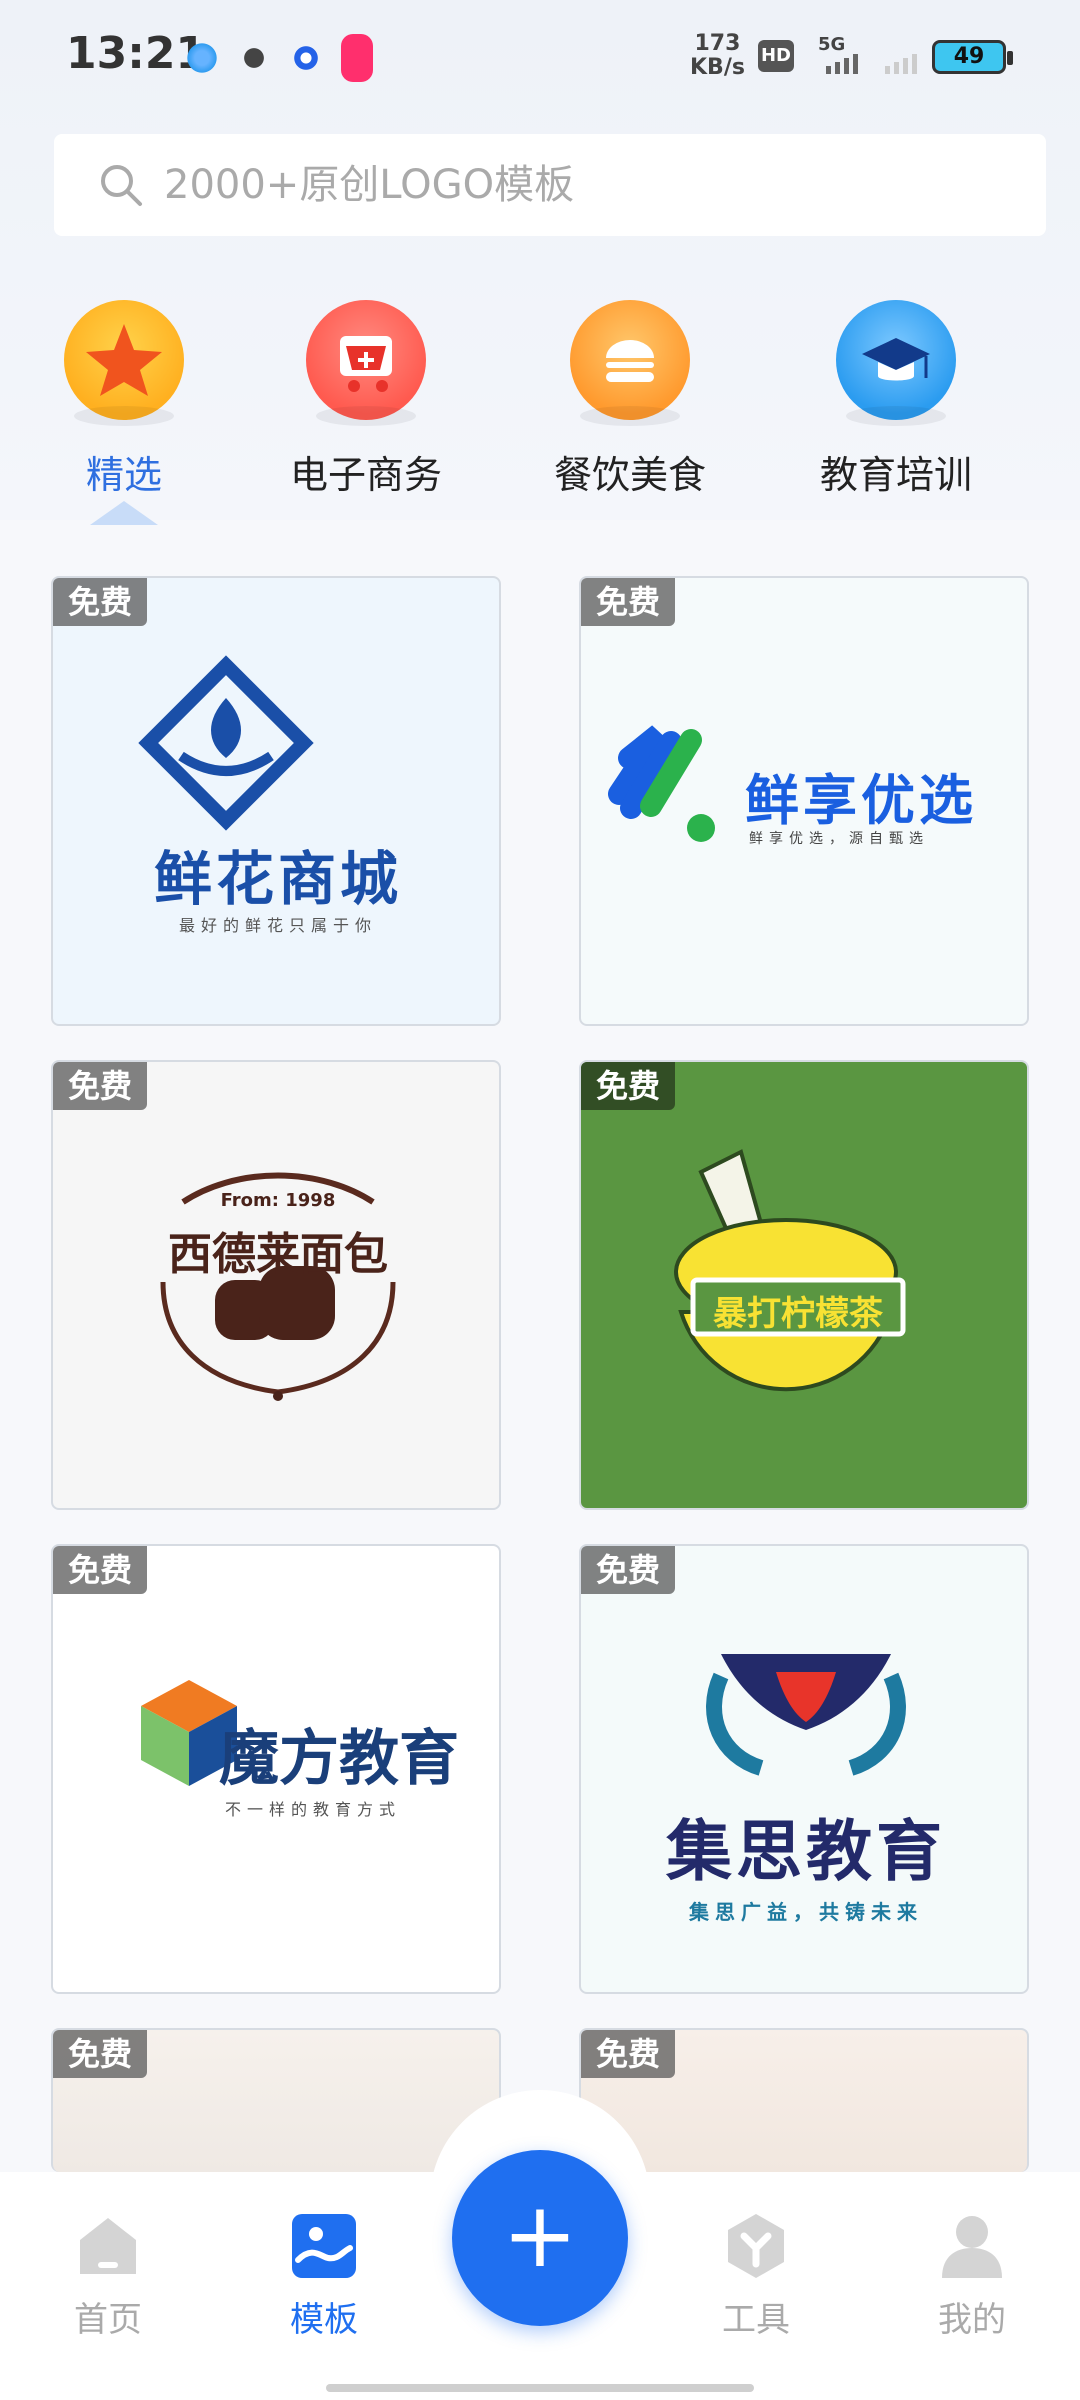  I want to click on wing-logo-icon, so click(806, 1715).